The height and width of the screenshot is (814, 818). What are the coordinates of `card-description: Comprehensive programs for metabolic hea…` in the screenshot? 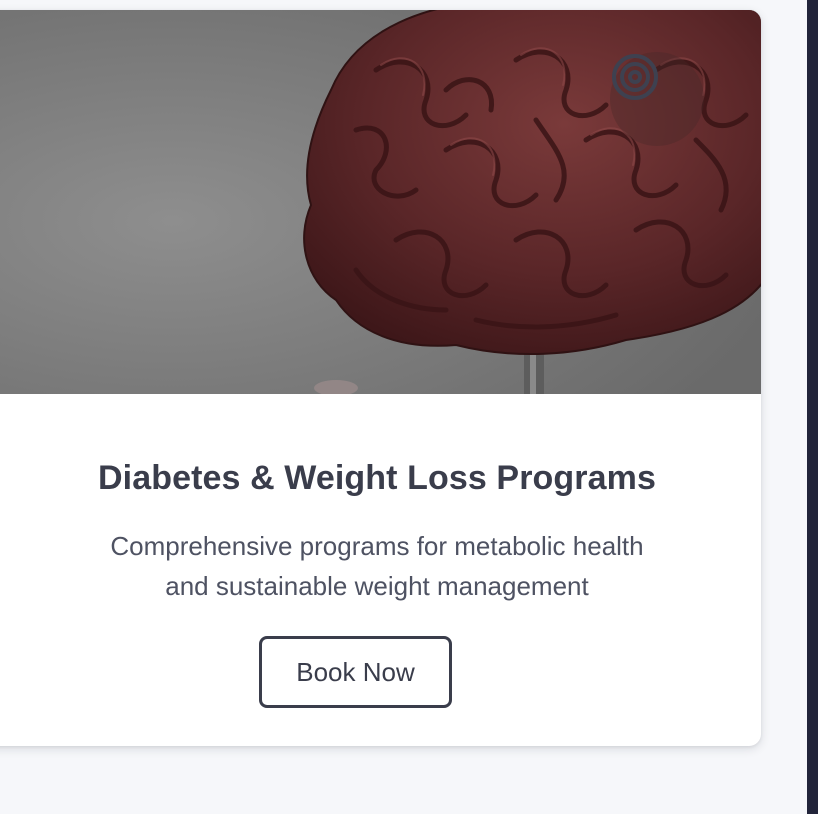 It's located at (378, 566).